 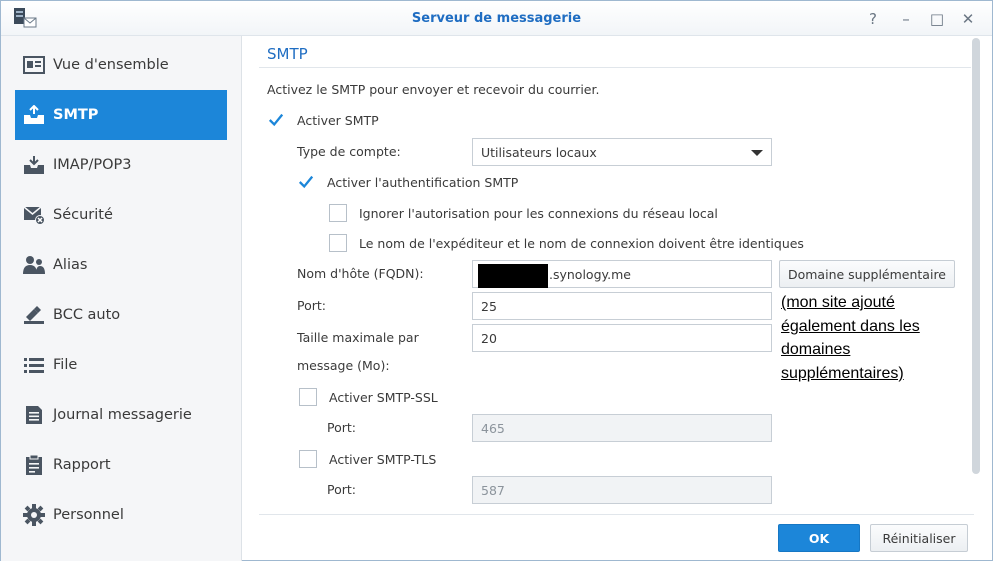 I want to click on annotation-line: supplémentaires), so click(x=842, y=373).